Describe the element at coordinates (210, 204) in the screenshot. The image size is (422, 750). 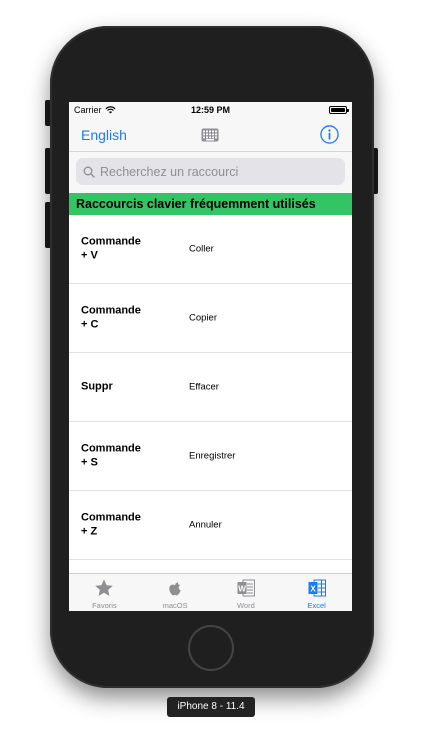
I see `section-header: Raccourcis clavier fréquemment utilisés` at that location.